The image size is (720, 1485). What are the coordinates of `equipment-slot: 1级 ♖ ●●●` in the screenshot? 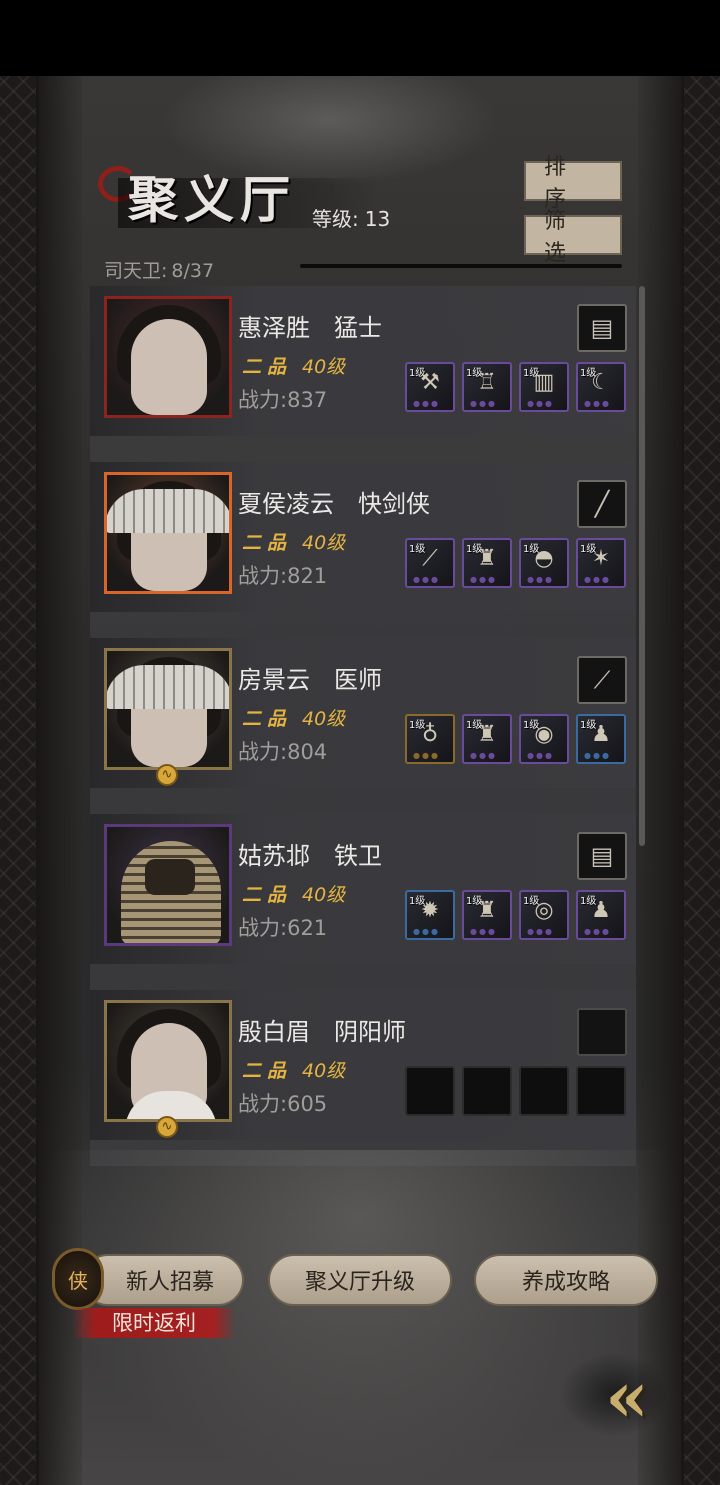 It's located at (487, 387).